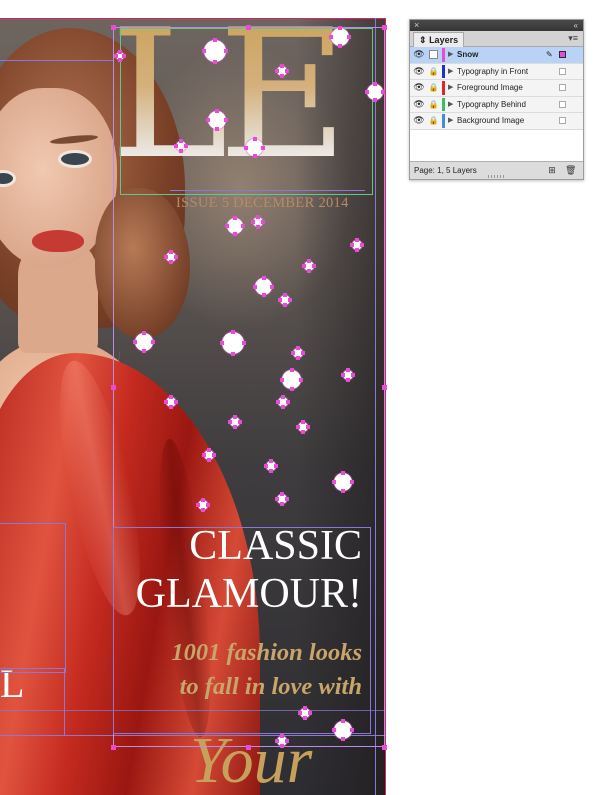  Describe the element at coordinates (497, 176) in the screenshot. I see `resize-grip` at that location.